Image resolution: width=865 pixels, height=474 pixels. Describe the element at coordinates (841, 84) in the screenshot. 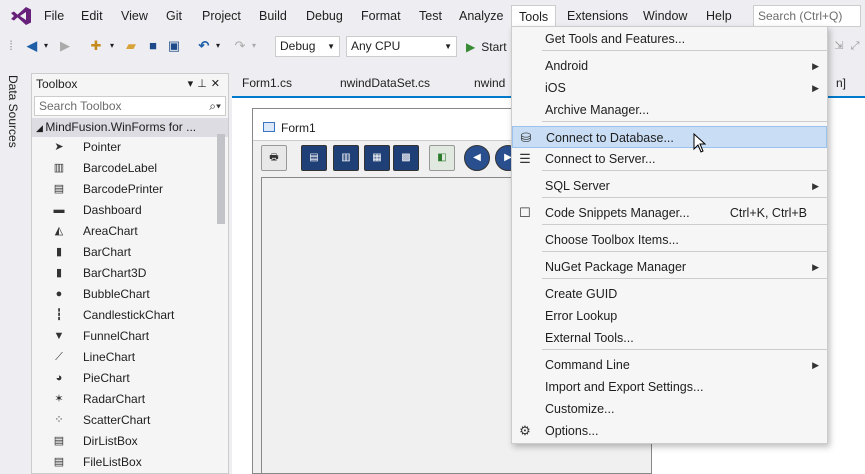

I see `tab-design: n]` at that location.